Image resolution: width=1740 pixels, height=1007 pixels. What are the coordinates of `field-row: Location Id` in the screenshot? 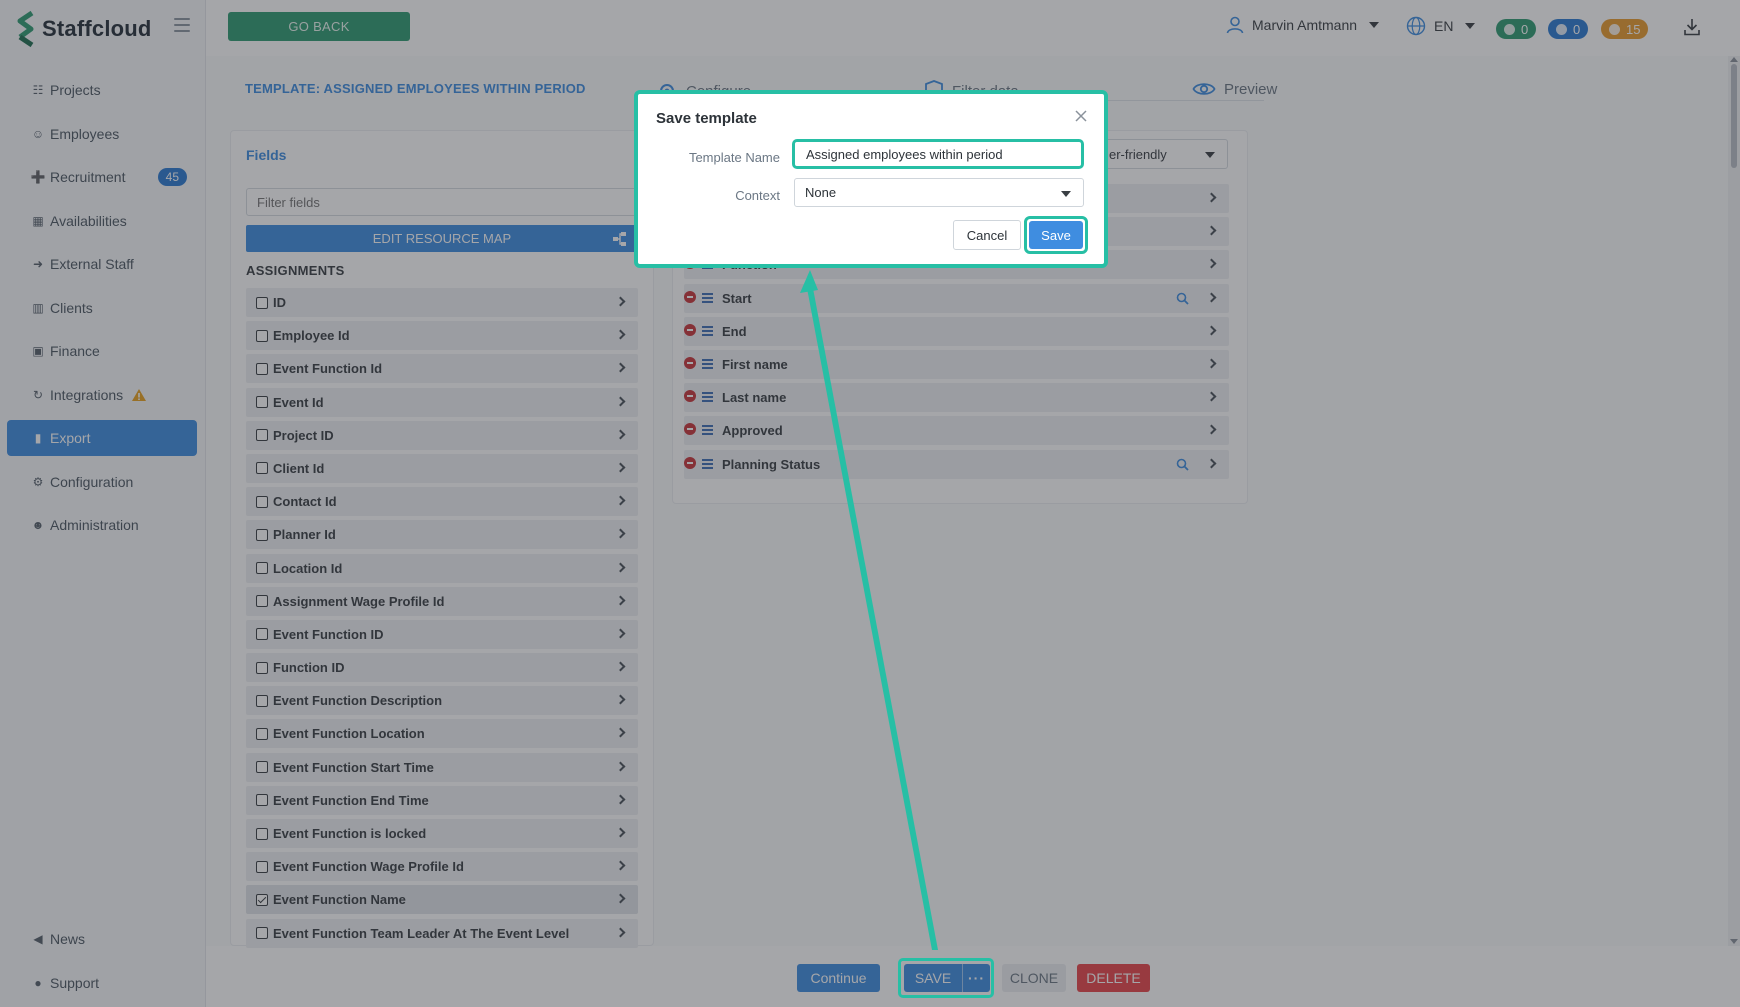 It's located at (442, 568).